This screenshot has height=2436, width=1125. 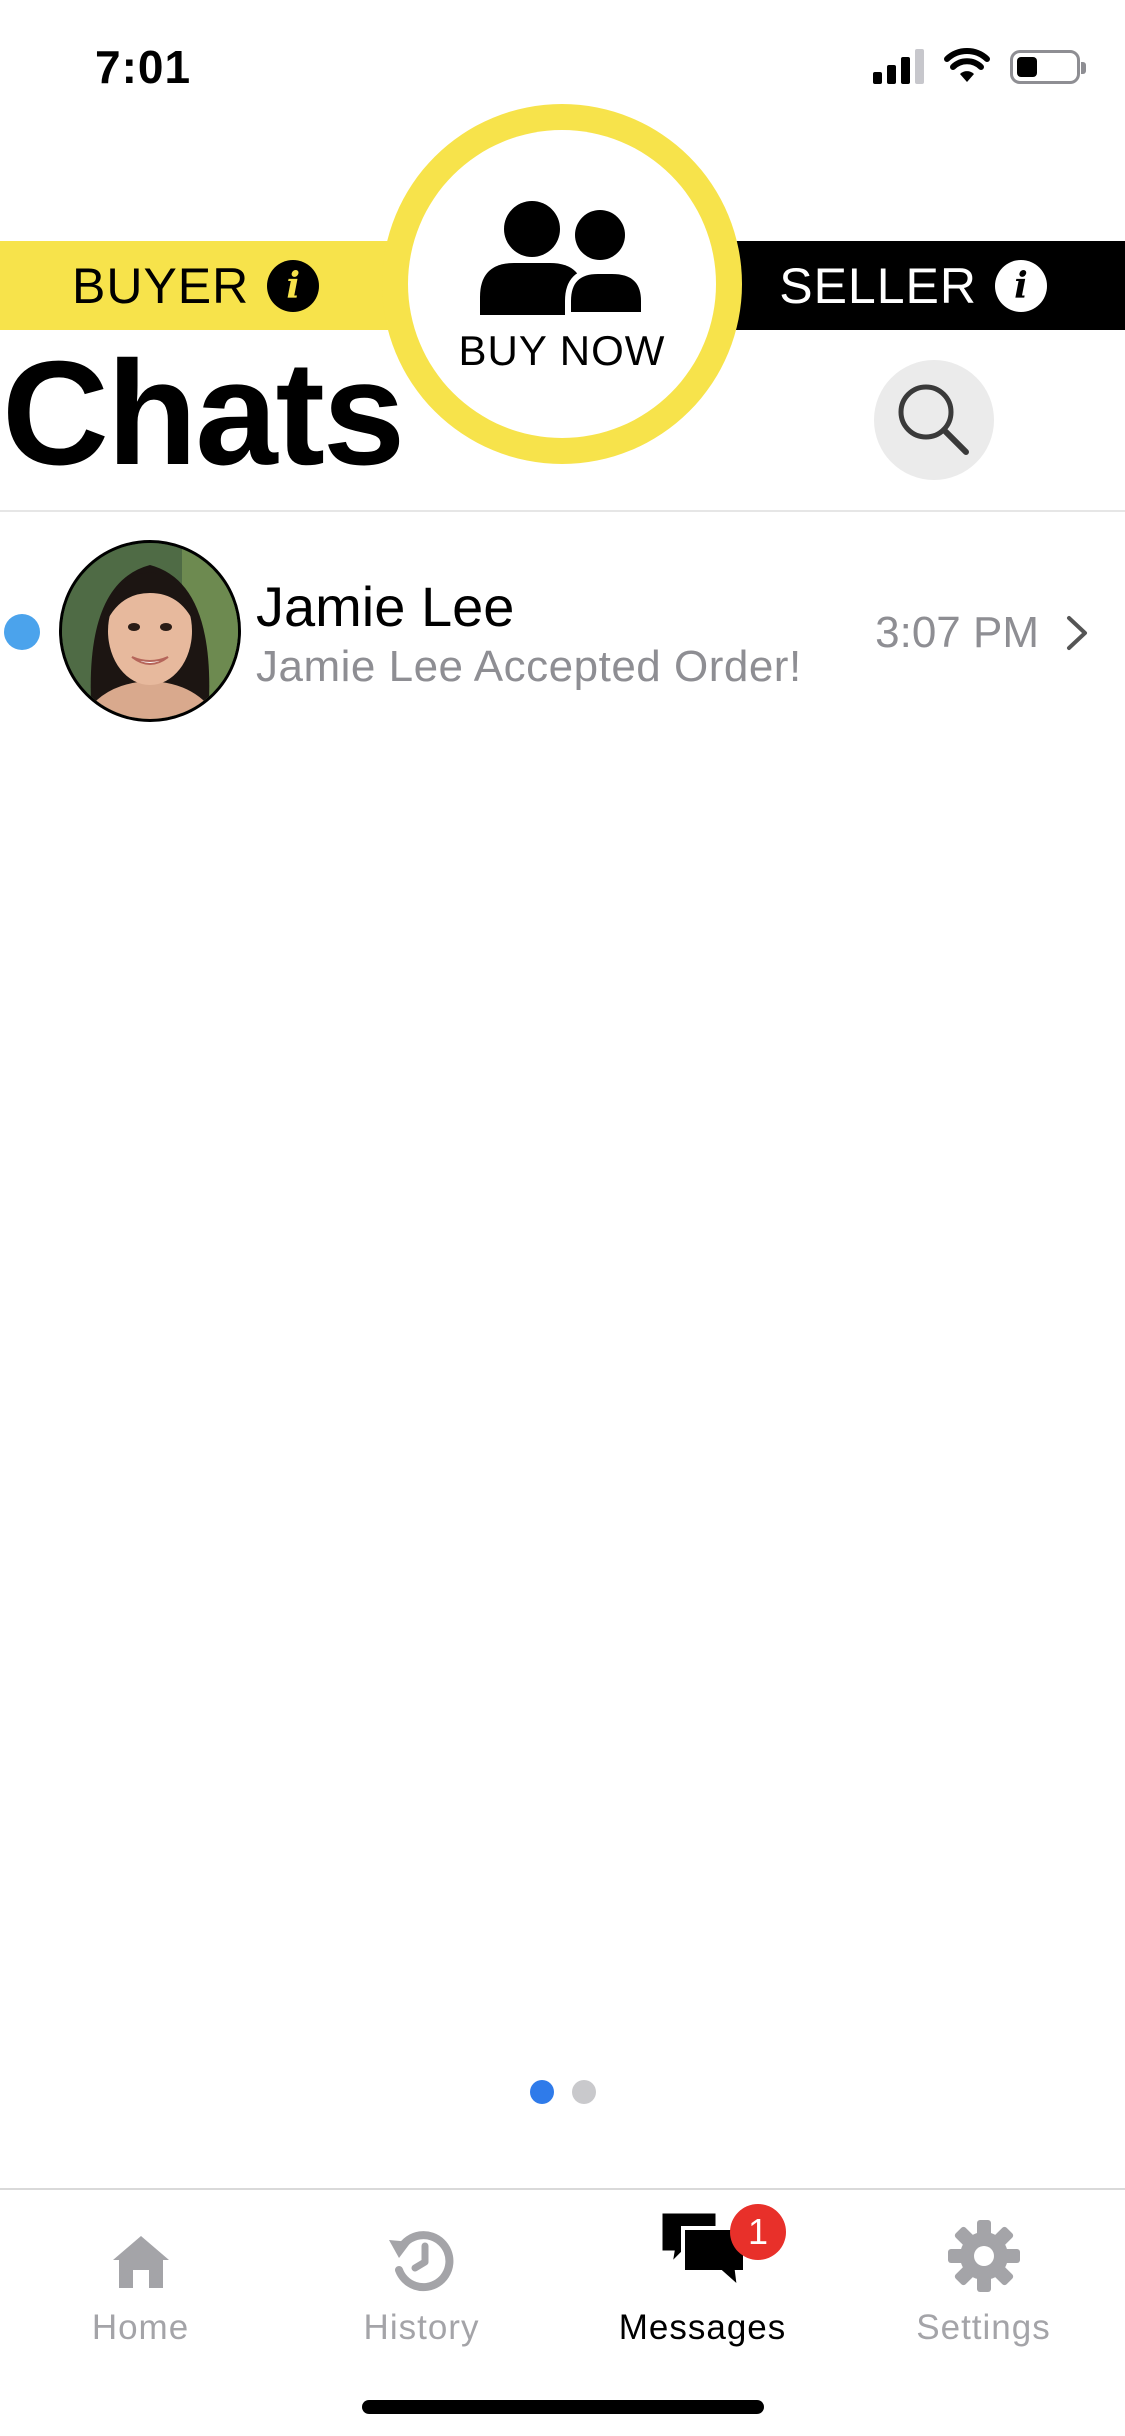 I want to click on home-indicator, so click(x=563, y=2407).